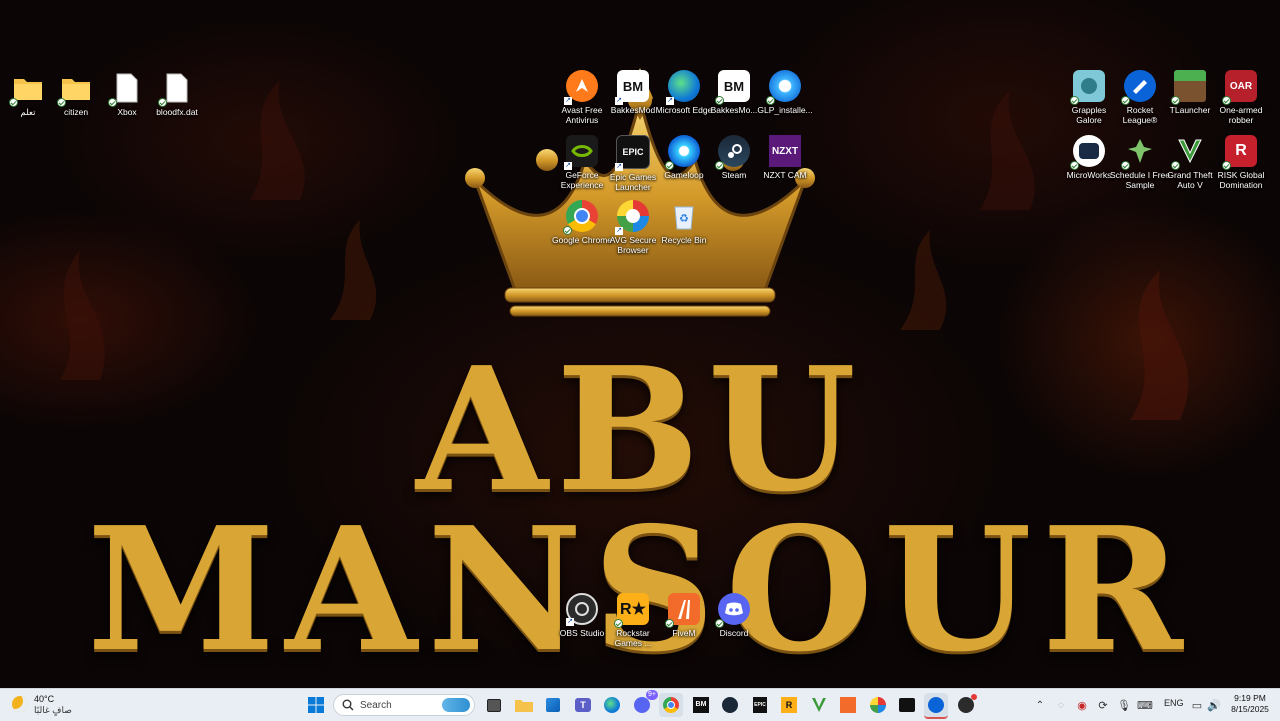  I want to click on icon-label: NZXT CAM, so click(785, 175).